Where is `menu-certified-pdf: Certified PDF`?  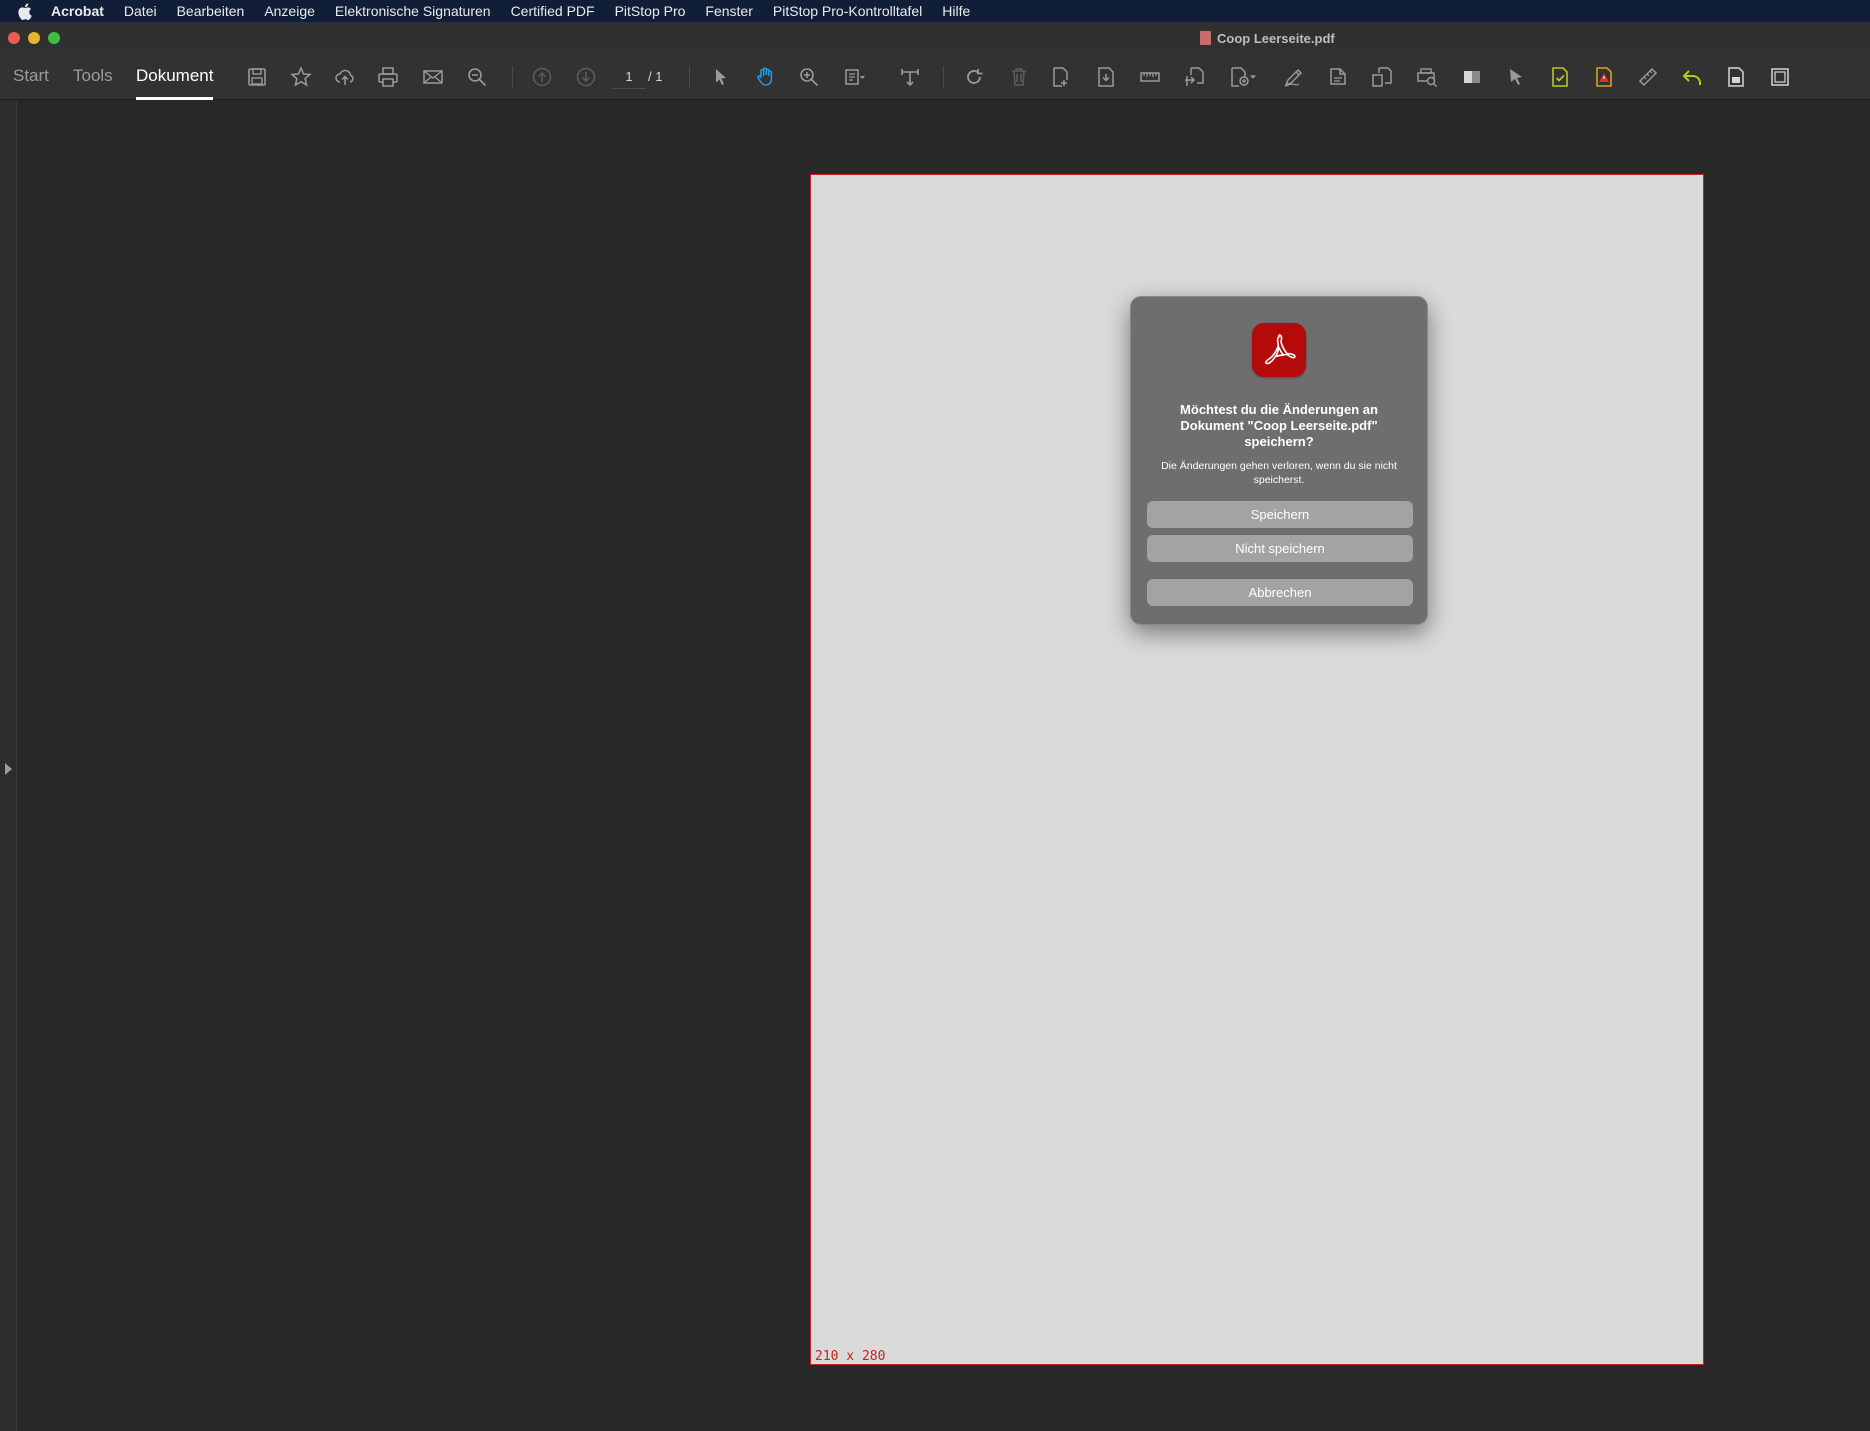 menu-certified-pdf: Certified PDF is located at coordinates (553, 11).